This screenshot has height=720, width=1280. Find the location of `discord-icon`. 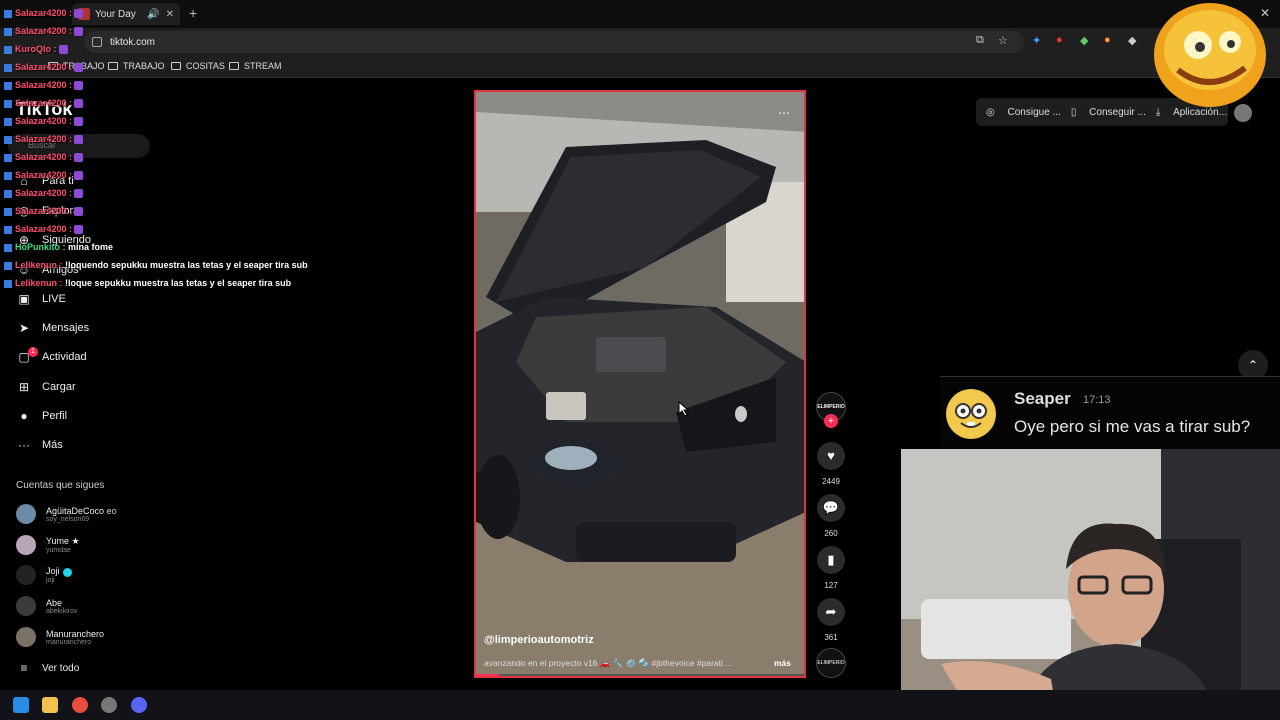

discord-icon is located at coordinates (139, 705).